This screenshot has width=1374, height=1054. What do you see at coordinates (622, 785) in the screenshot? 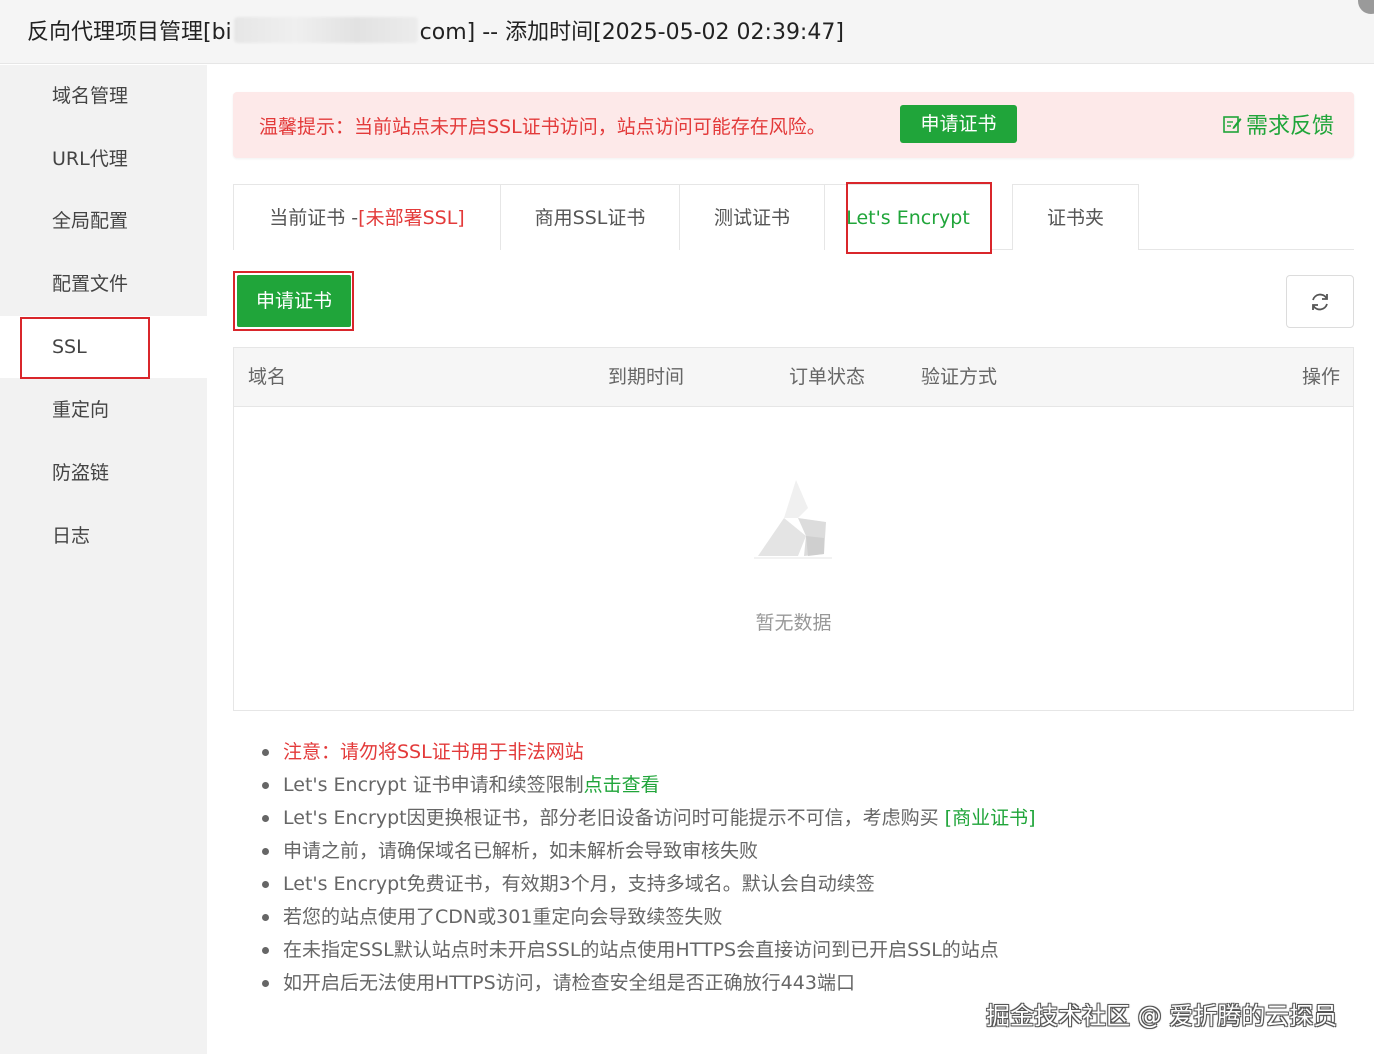
I see `view-limits-link: 点击查看` at bounding box center [622, 785].